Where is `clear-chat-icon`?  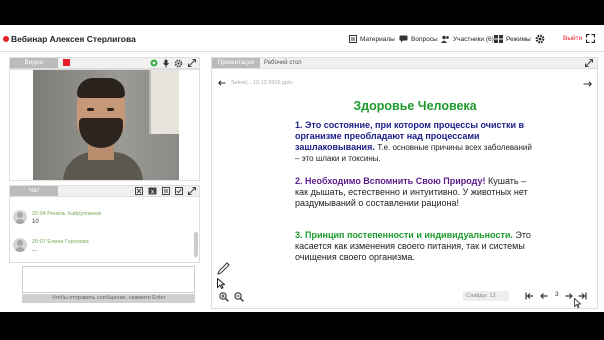
clear-chat-icon is located at coordinates (139, 191).